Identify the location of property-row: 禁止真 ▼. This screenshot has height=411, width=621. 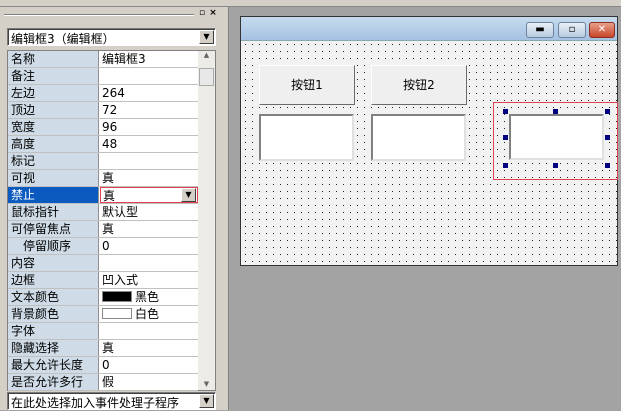
(103, 195).